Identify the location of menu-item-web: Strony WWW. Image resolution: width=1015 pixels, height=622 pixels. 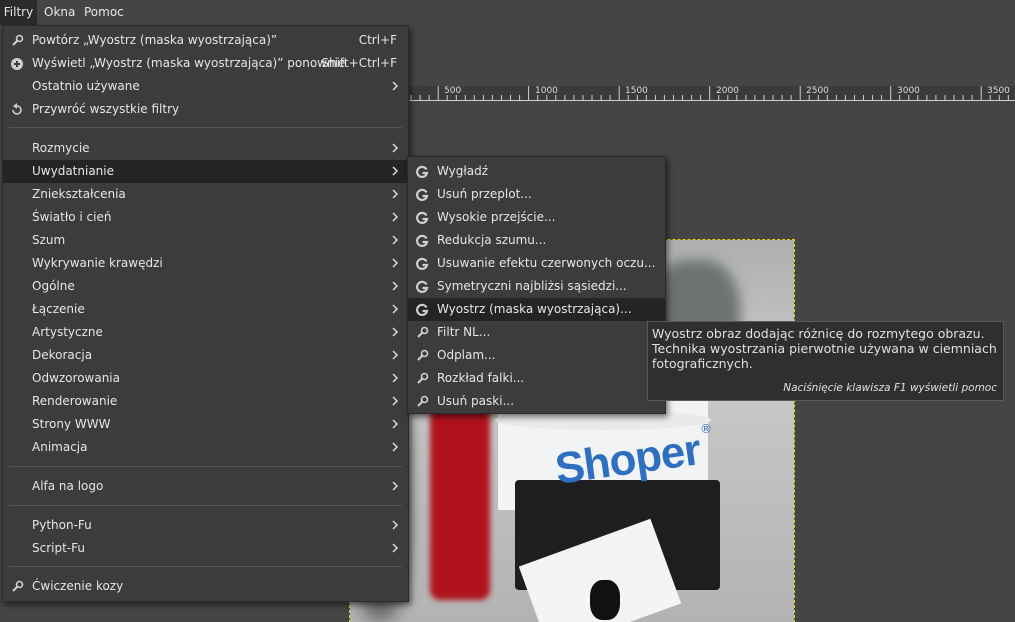
(205, 424).